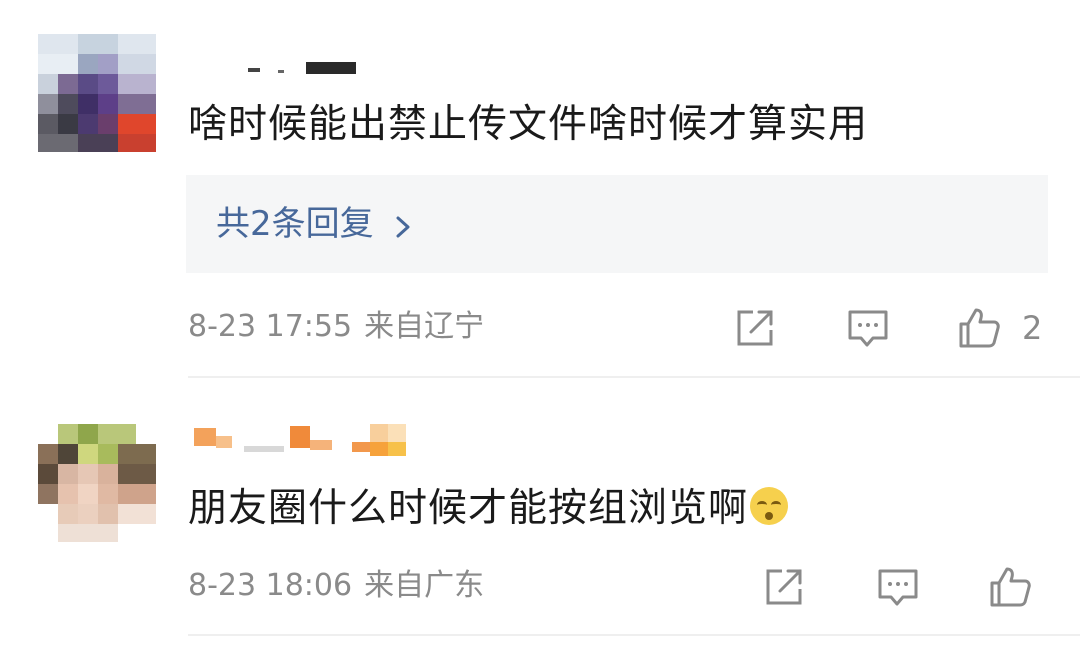 The height and width of the screenshot is (645, 1080). What do you see at coordinates (403, 224) in the screenshot?
I see `chevron-right-icon` at bounding box center [403, 224].